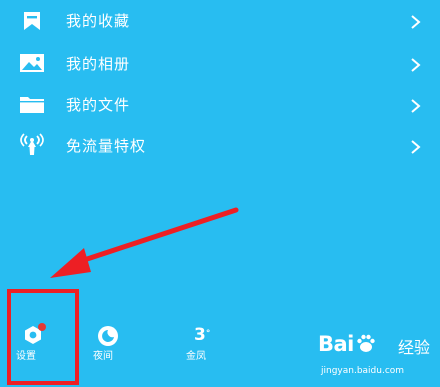  What do you see at coordinates (98, 64) in the screenshot?
I see `menu-item-label: 我的相册` at bounding box center [98, 64].